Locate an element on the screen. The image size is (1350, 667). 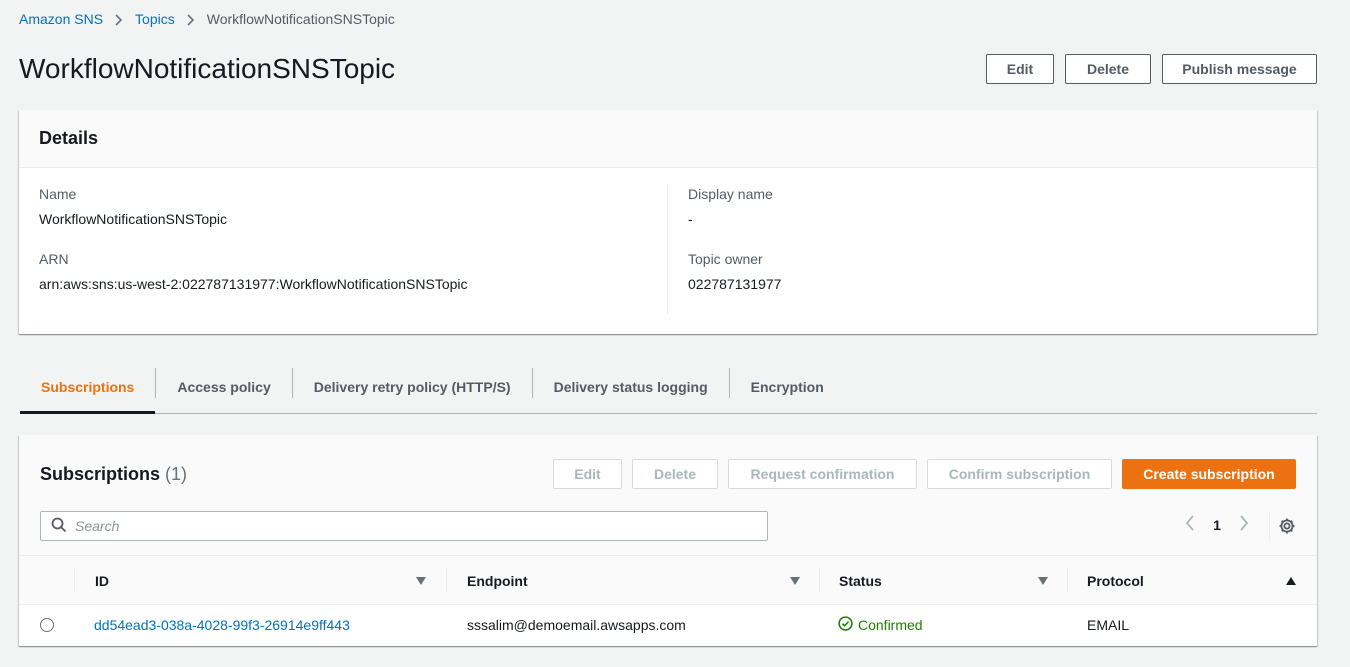
edit-topic-button: Edit is located at coordinates (1020, 69).